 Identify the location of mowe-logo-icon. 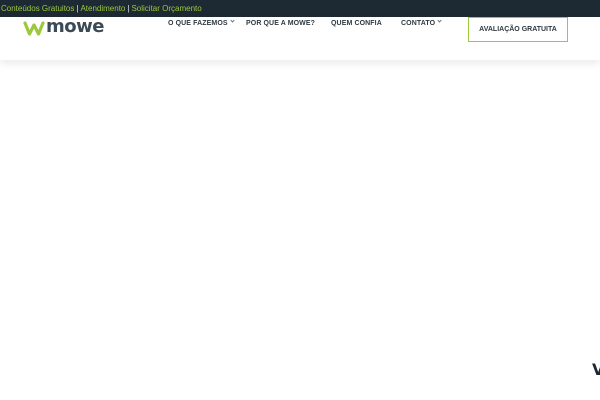
(34, 28).